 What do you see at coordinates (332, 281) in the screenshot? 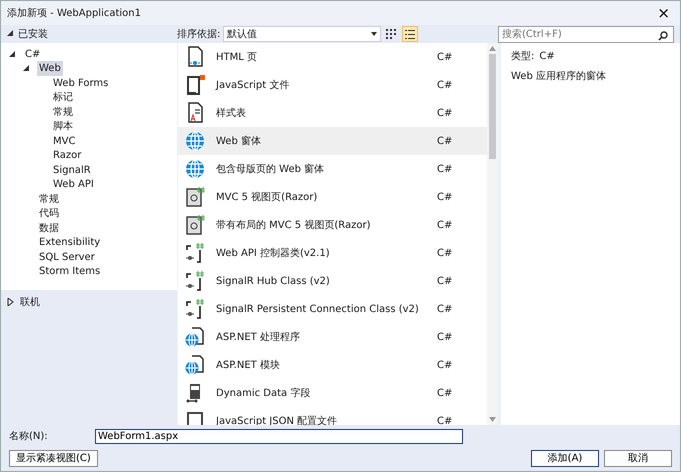
I see `template-item: SignalR Hub Class (v2) C#` at bounding box center [332, 281].